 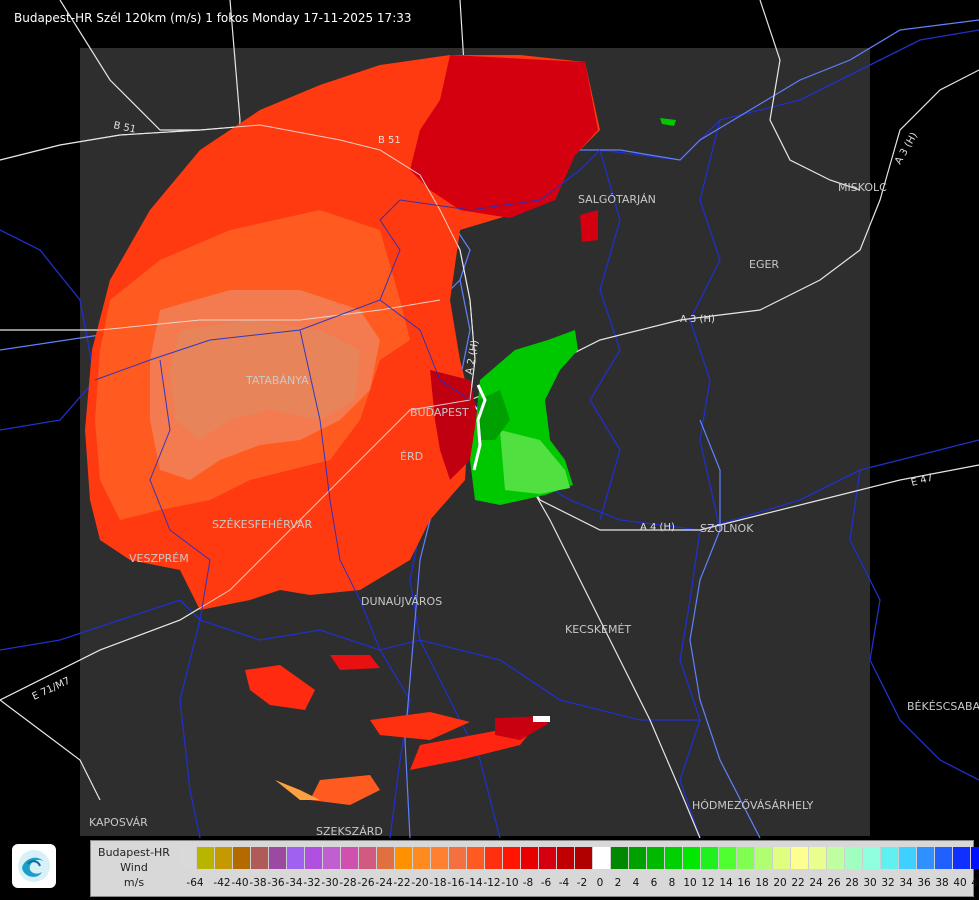 I want to click on city-label-hodmezovasarhely: HÓDMEZŐVÁSÁRHELY, so click(x=753, y=805).